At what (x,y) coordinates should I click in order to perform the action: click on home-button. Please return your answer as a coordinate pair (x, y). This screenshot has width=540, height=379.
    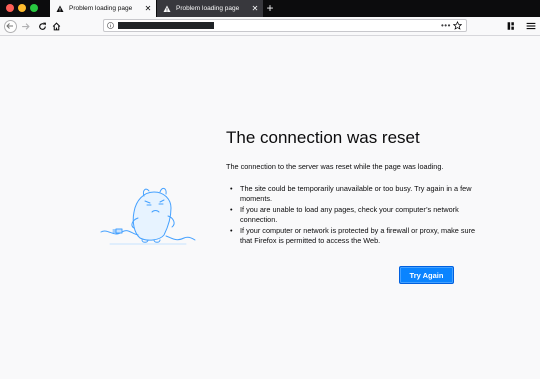
    Looking at the image, I should click on (56, 26).